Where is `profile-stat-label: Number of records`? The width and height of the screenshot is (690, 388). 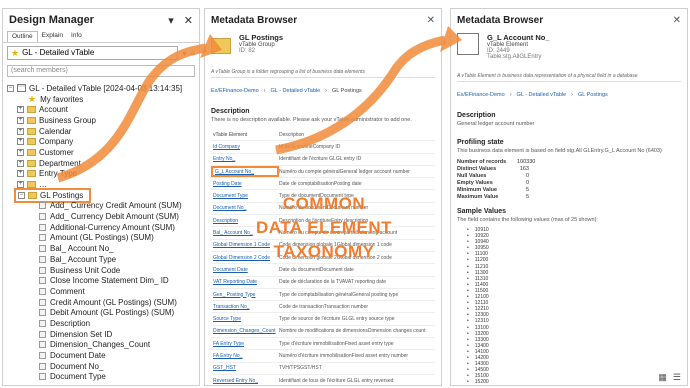
profile-stat-label: Number of records is located at coordinates (482, 161).